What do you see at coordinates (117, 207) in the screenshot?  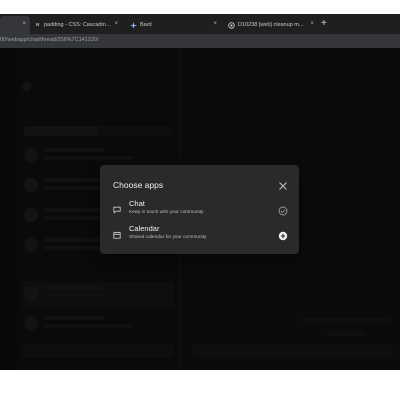 I see `chat-bubble-icon` at bounding box center [117, 207].